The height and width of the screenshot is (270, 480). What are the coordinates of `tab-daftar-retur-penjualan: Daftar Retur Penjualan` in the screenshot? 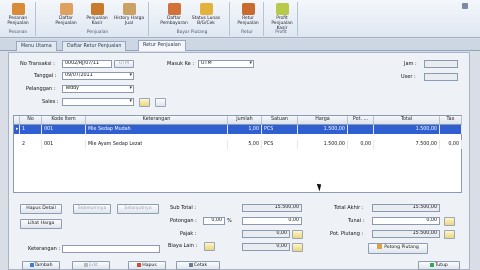 It's located at (94, 46).